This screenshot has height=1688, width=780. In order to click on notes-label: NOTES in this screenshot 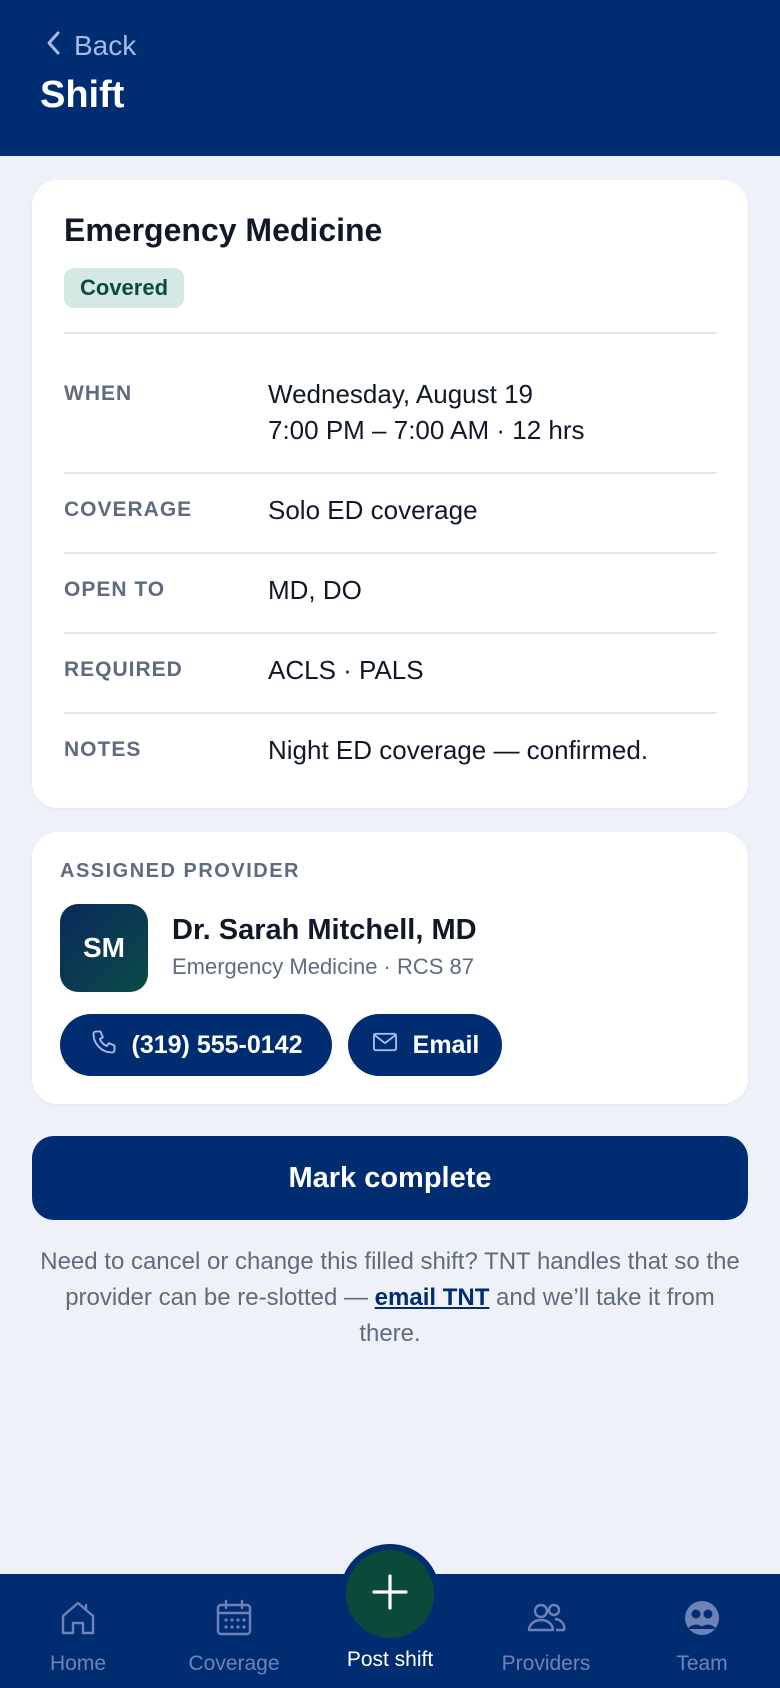, I will do `click(103, 749)`.